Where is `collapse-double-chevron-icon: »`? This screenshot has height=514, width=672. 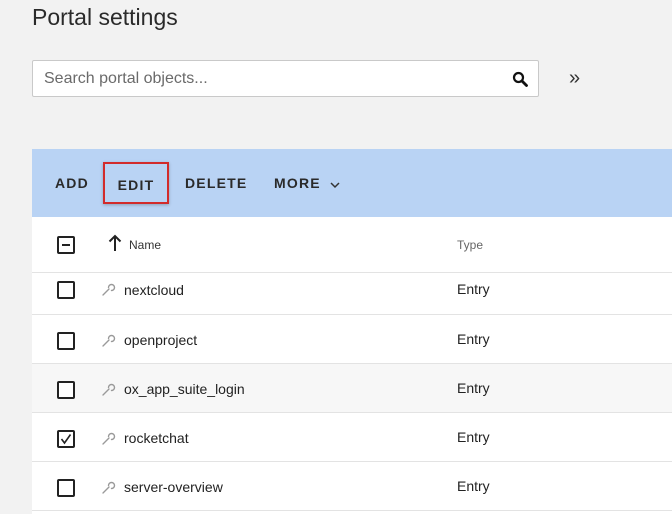 collapse-double-chevron-icon: » is located at coordinates (574, 78).